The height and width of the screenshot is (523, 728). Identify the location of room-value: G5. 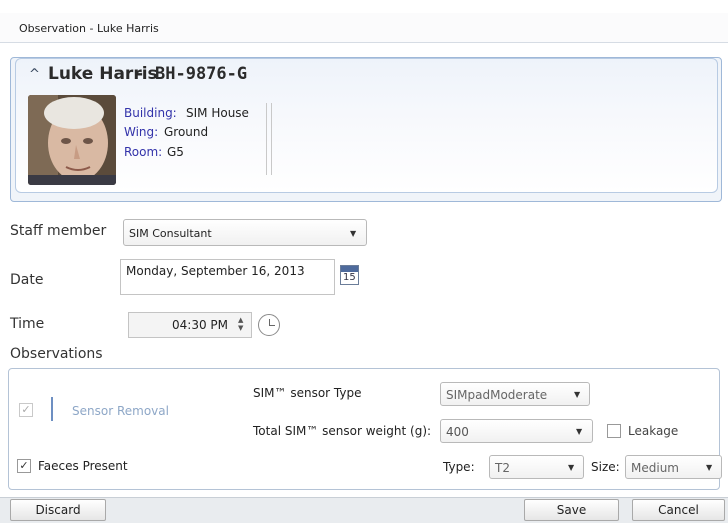
(175, 152).